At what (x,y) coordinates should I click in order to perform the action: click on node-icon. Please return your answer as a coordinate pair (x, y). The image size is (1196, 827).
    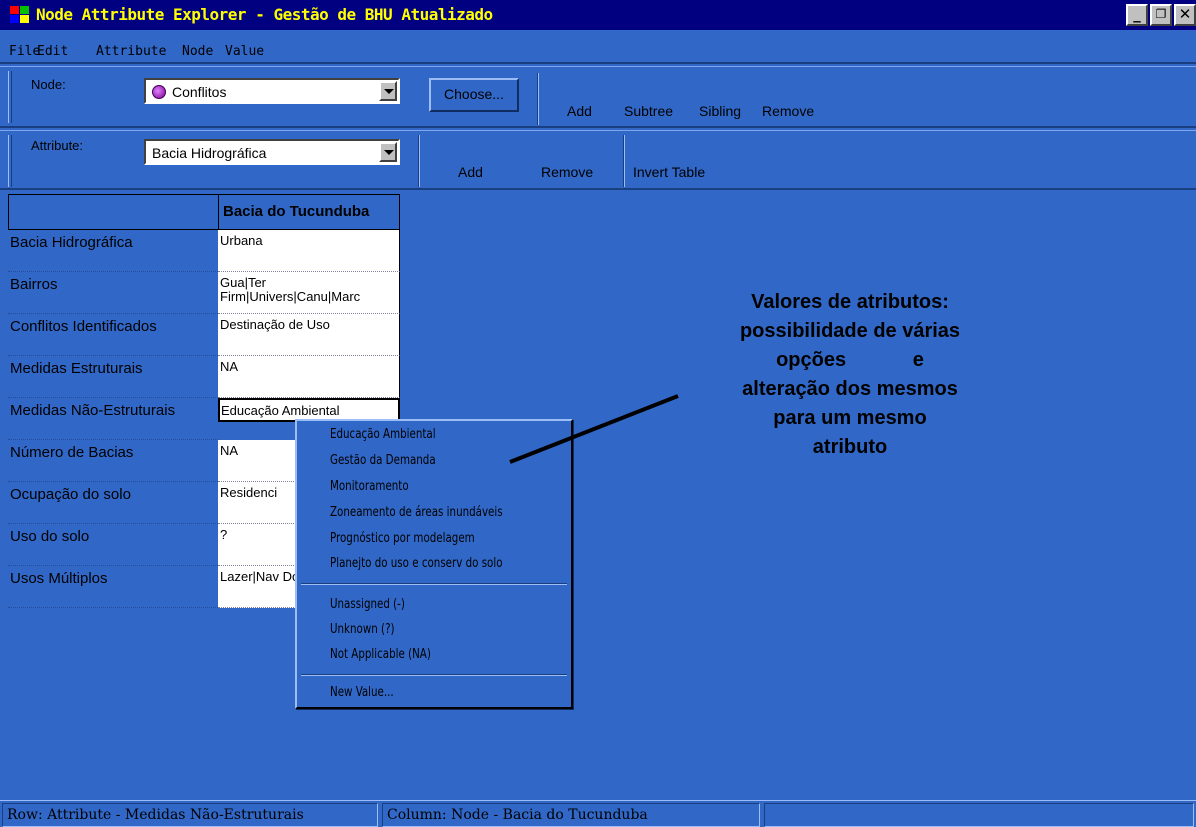
    Looking at the image, I should click on (159, 92).